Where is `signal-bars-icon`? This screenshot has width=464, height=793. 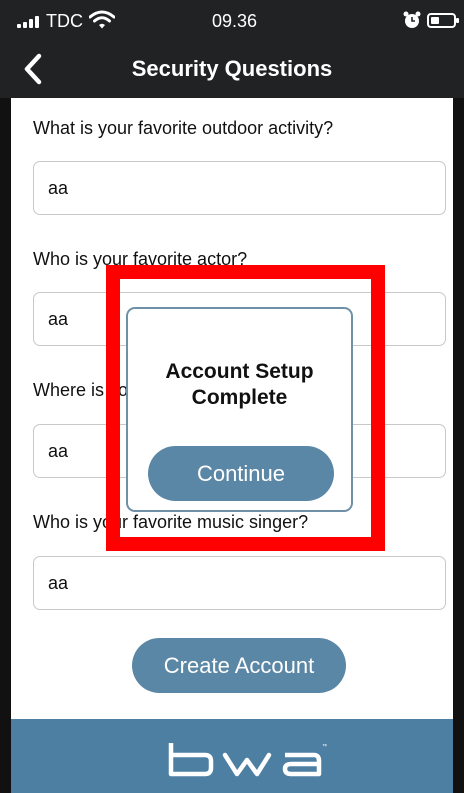
signal-bars-icon is located at coordinates (28, 22).